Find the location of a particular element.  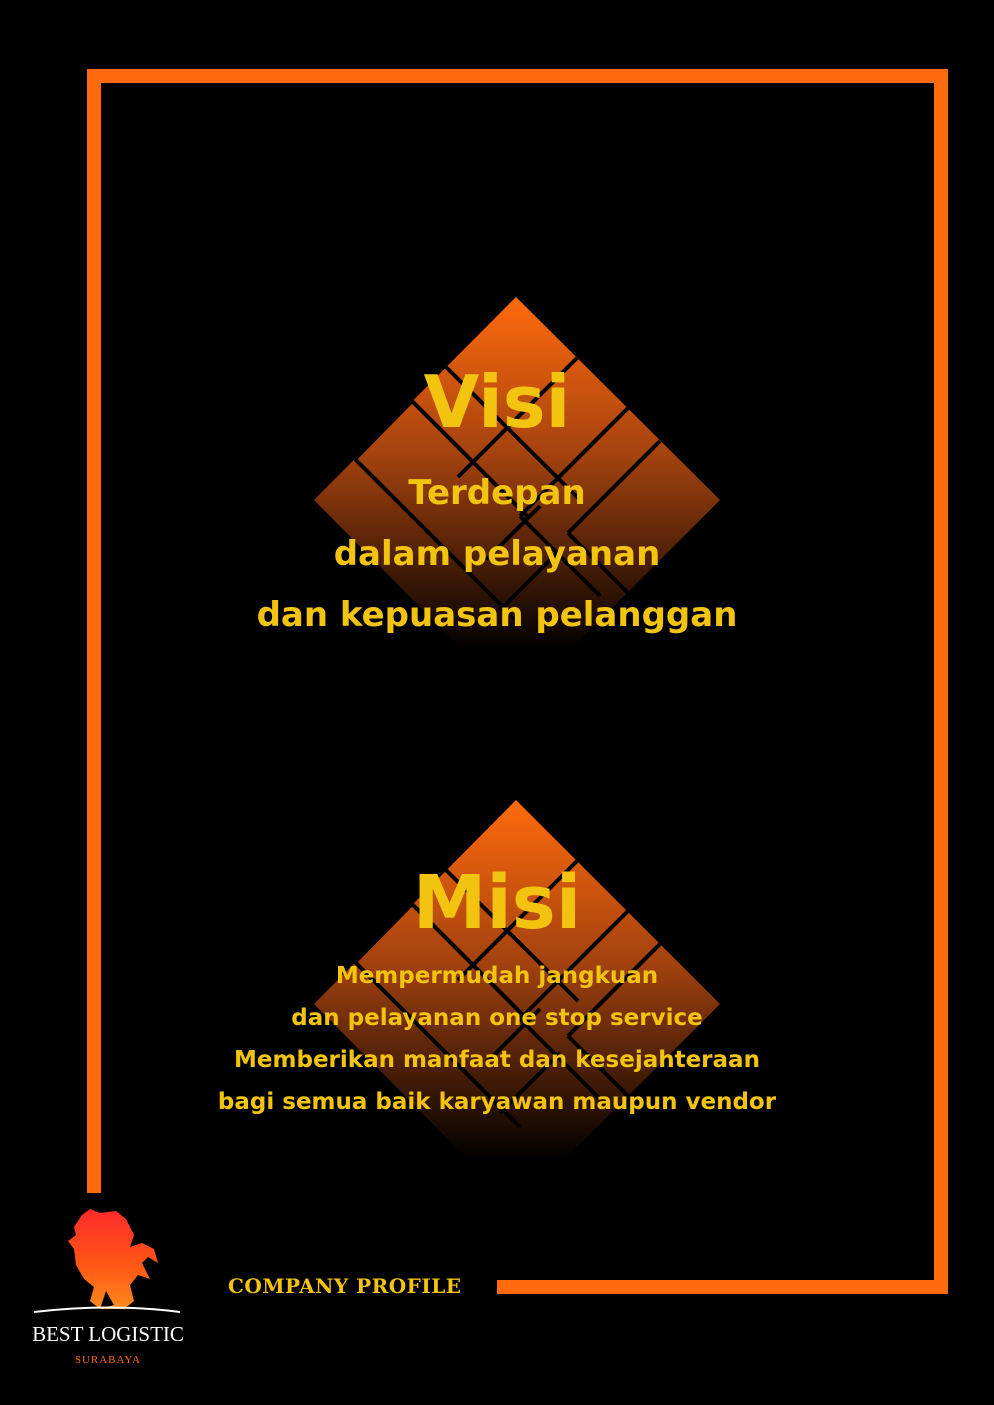

visi-line: dalam pelayanan is located at coordinates (497, 554).